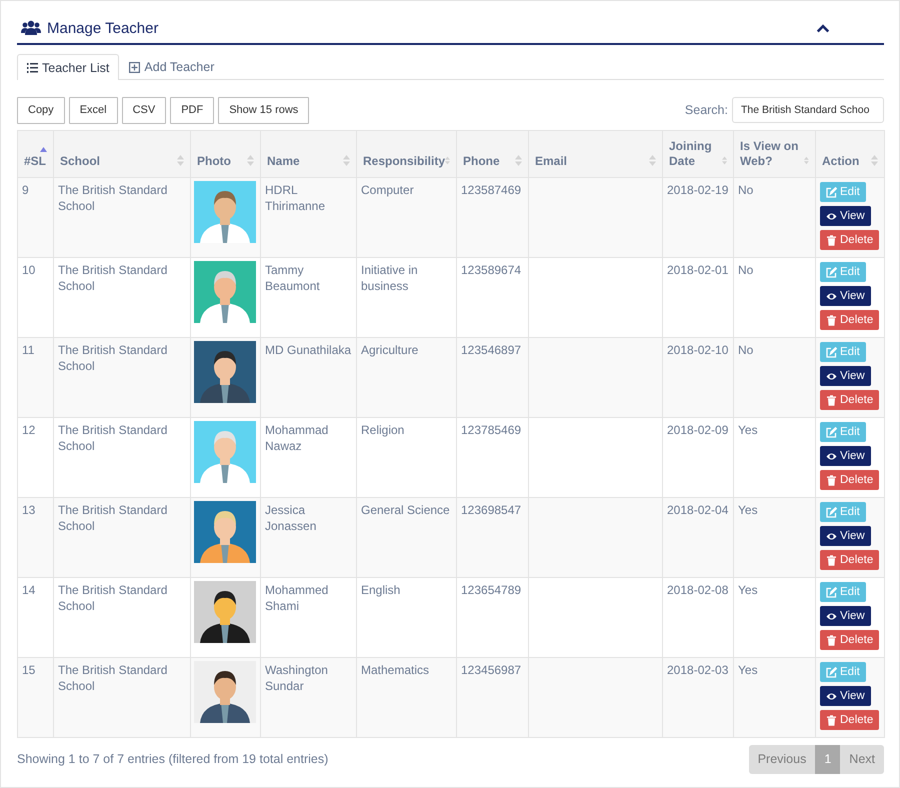 This screenshot has width=900, height=788. Describe the element at coordinates (295, 198) in the screenshot. I see `table-cell: HDRL Thirimanne` at that location.